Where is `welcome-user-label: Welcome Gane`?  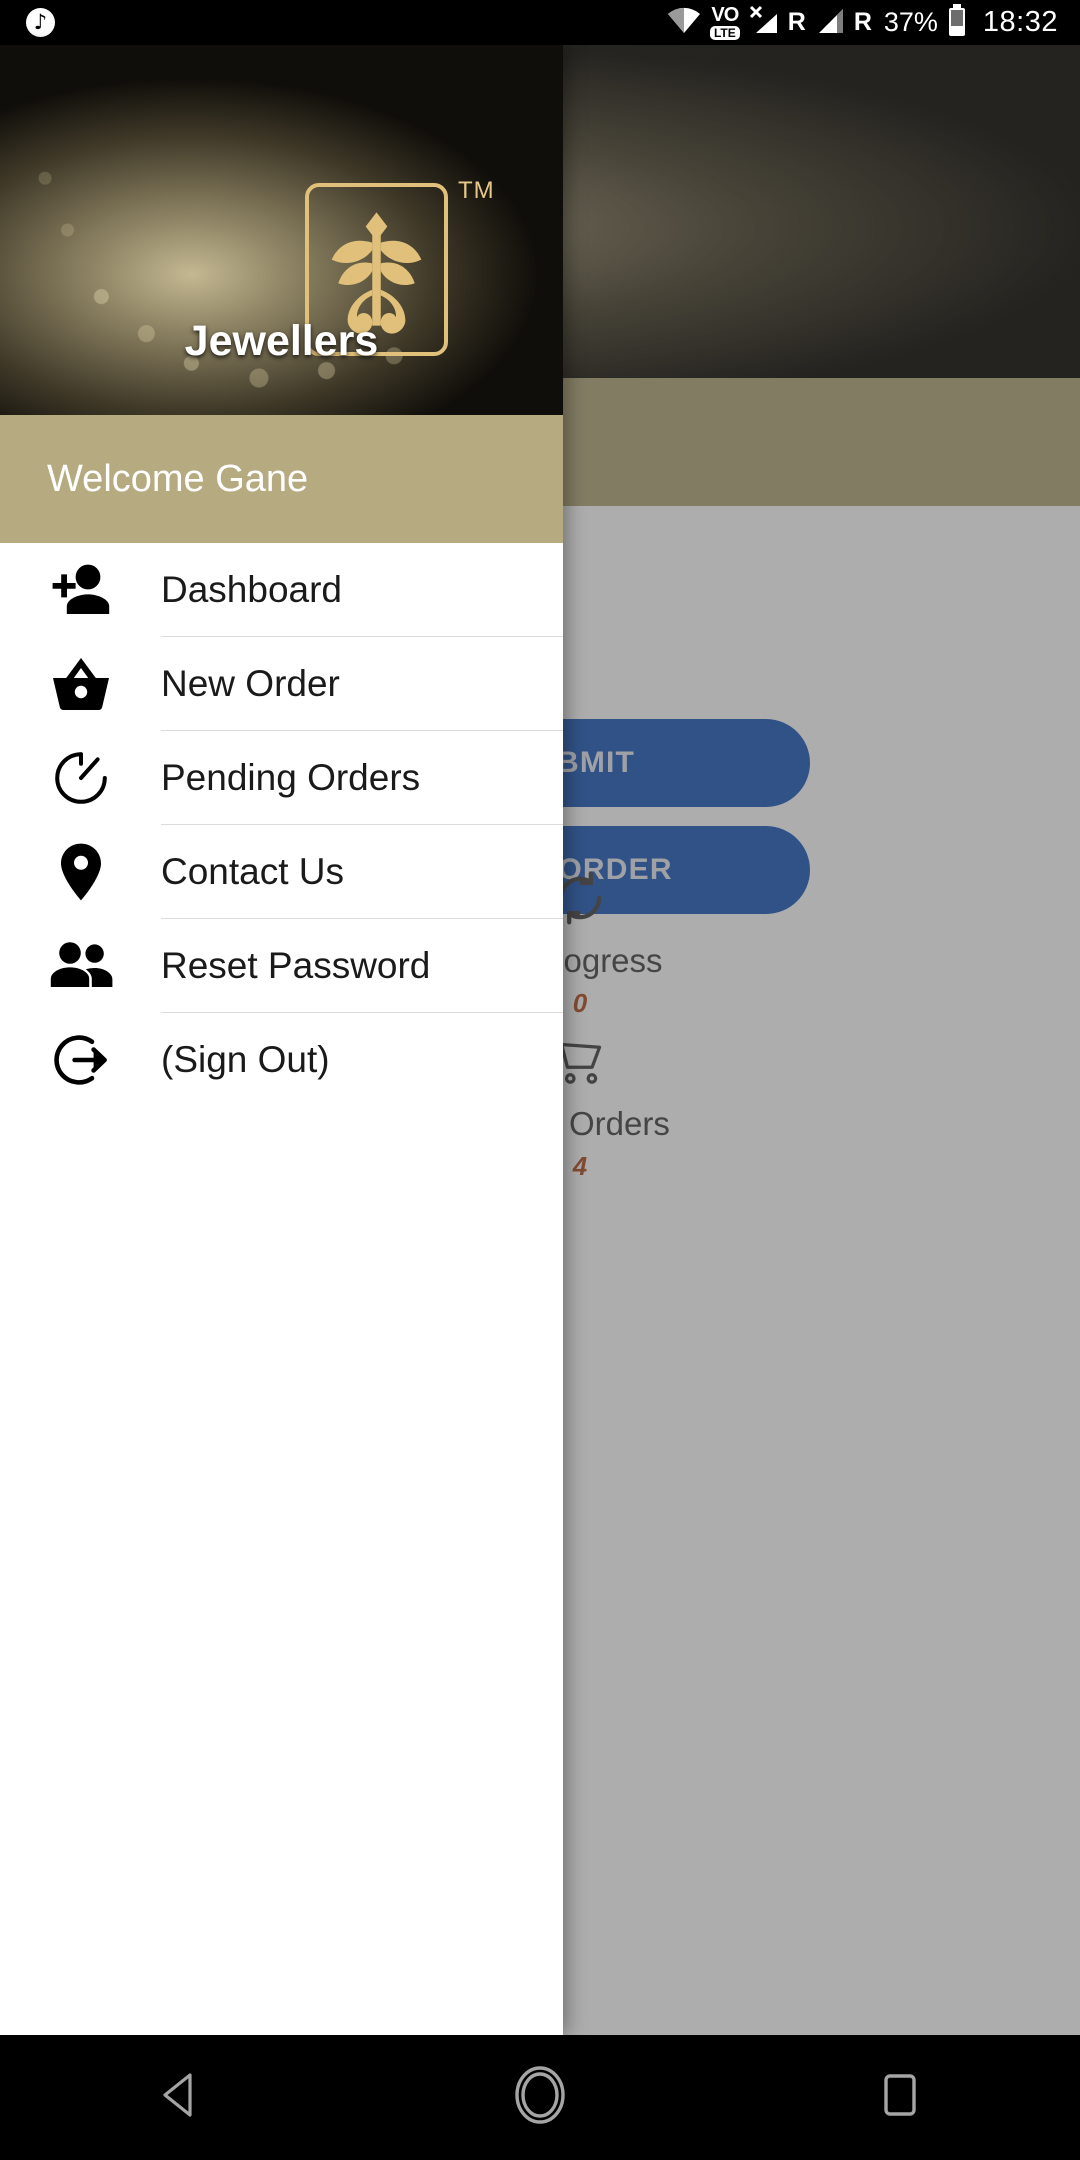
welcome-user-label: Welcome Gane is located at coordinates (178, 478).